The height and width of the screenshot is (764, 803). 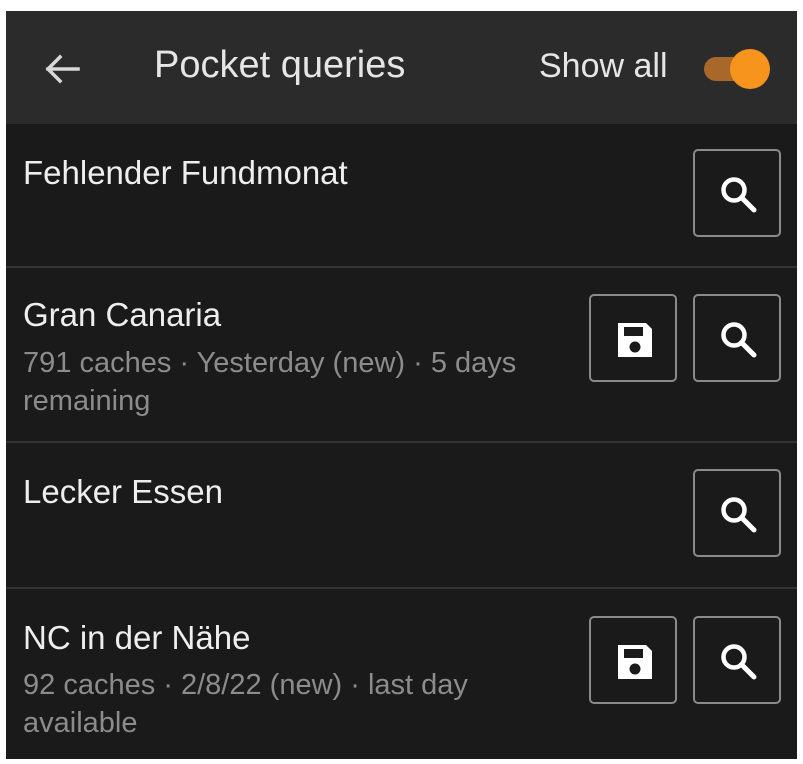 I want to click on back-button, so click(x=62, y=69).